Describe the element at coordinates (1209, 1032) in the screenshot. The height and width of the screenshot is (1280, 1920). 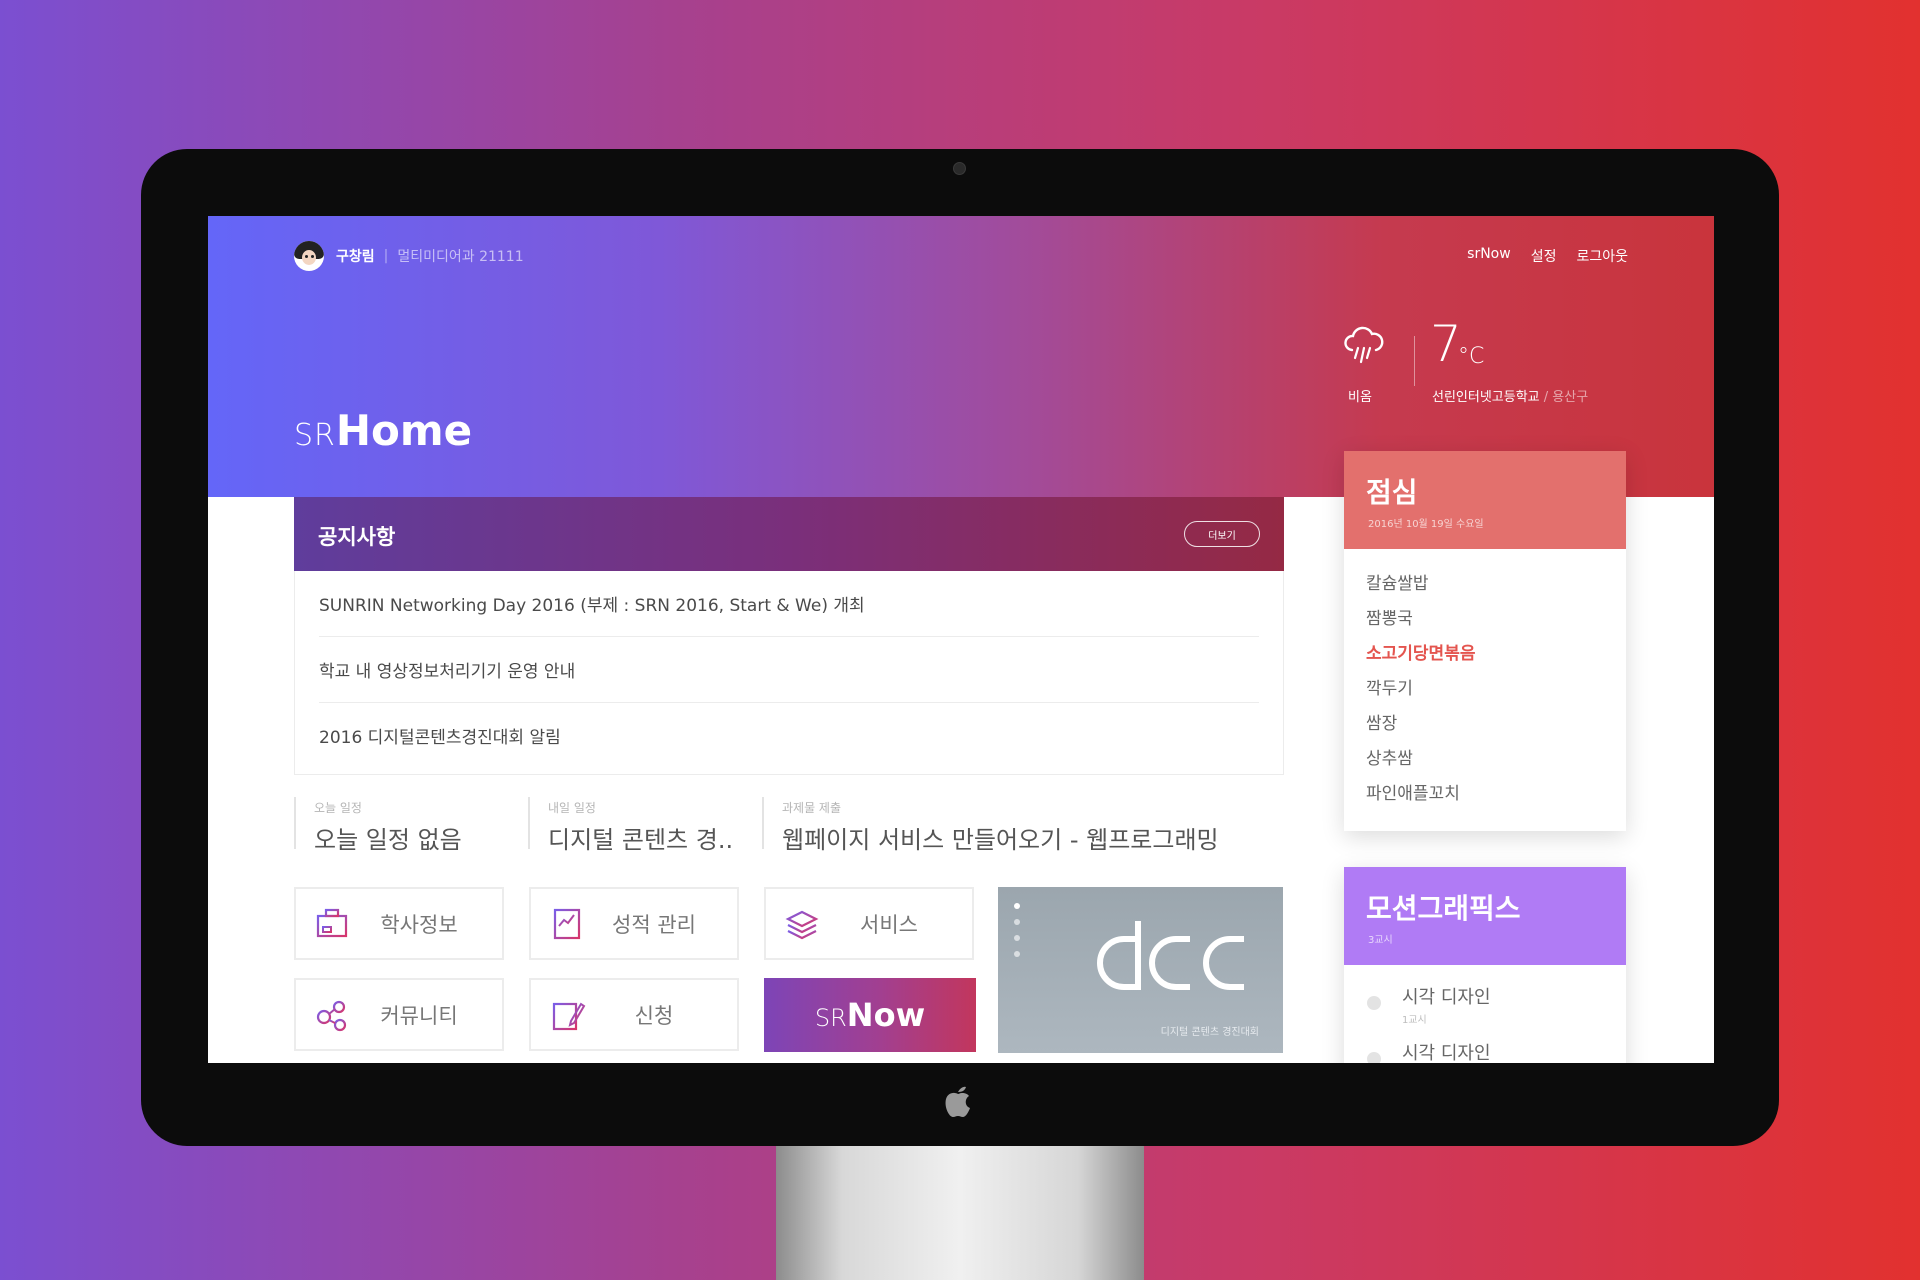
I see `dcc-caption: 디지털 콘텐츠 경진대회` at that location.